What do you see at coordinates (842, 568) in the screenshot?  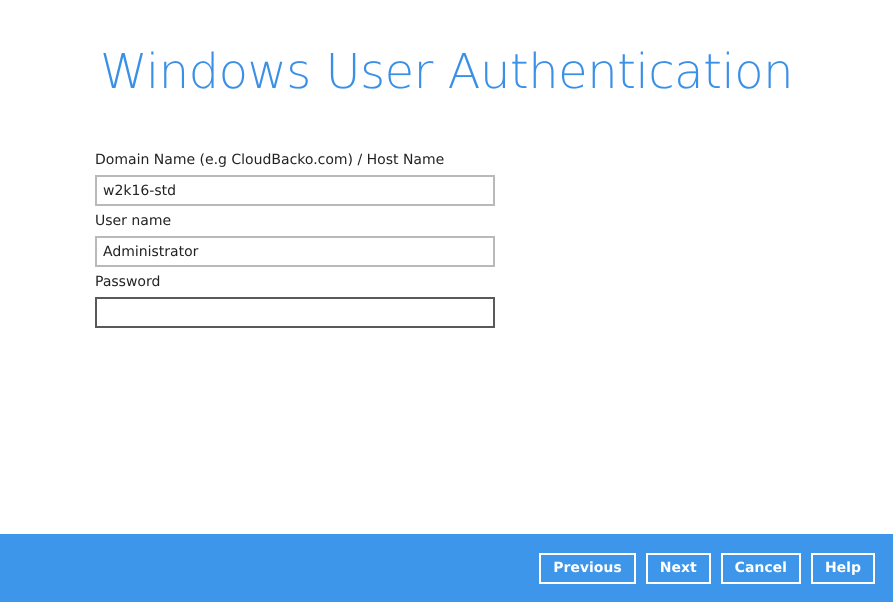 I see `nav-button: Help` at bounding box center [842, 568].